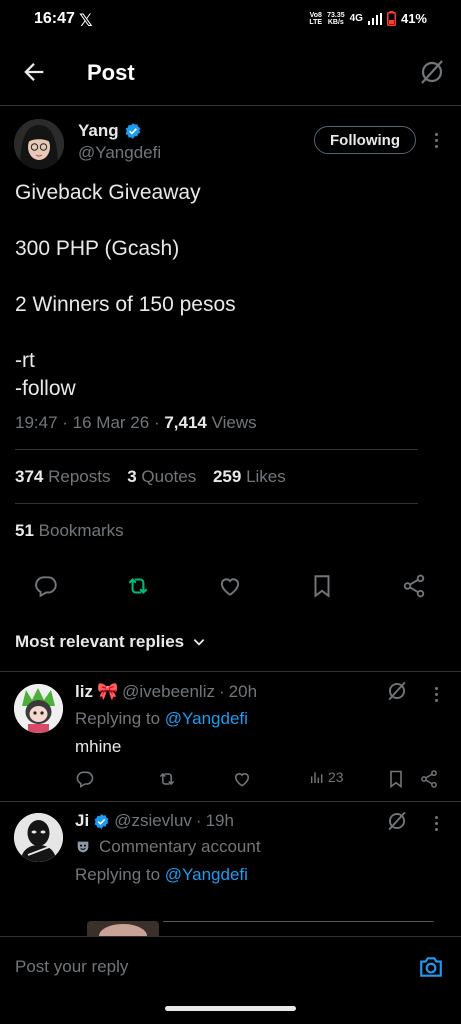  I want to click on battery-icon, so click(391, 18).